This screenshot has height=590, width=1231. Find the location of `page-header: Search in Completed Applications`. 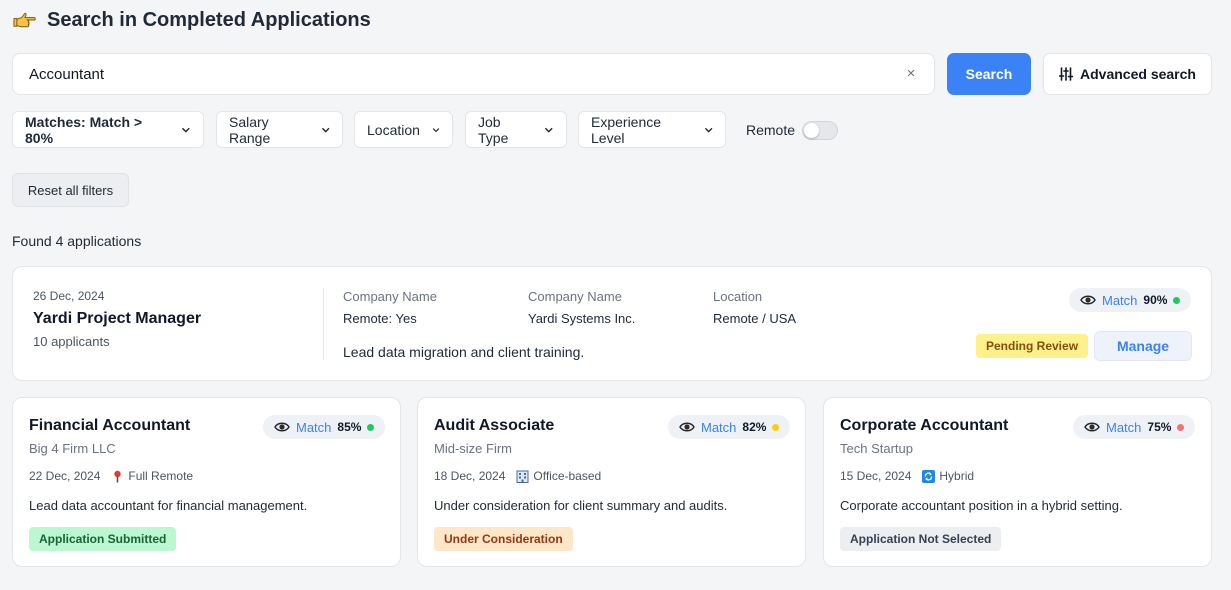

page-header: Search in Completed Applications is located at coordinates (192, 20).